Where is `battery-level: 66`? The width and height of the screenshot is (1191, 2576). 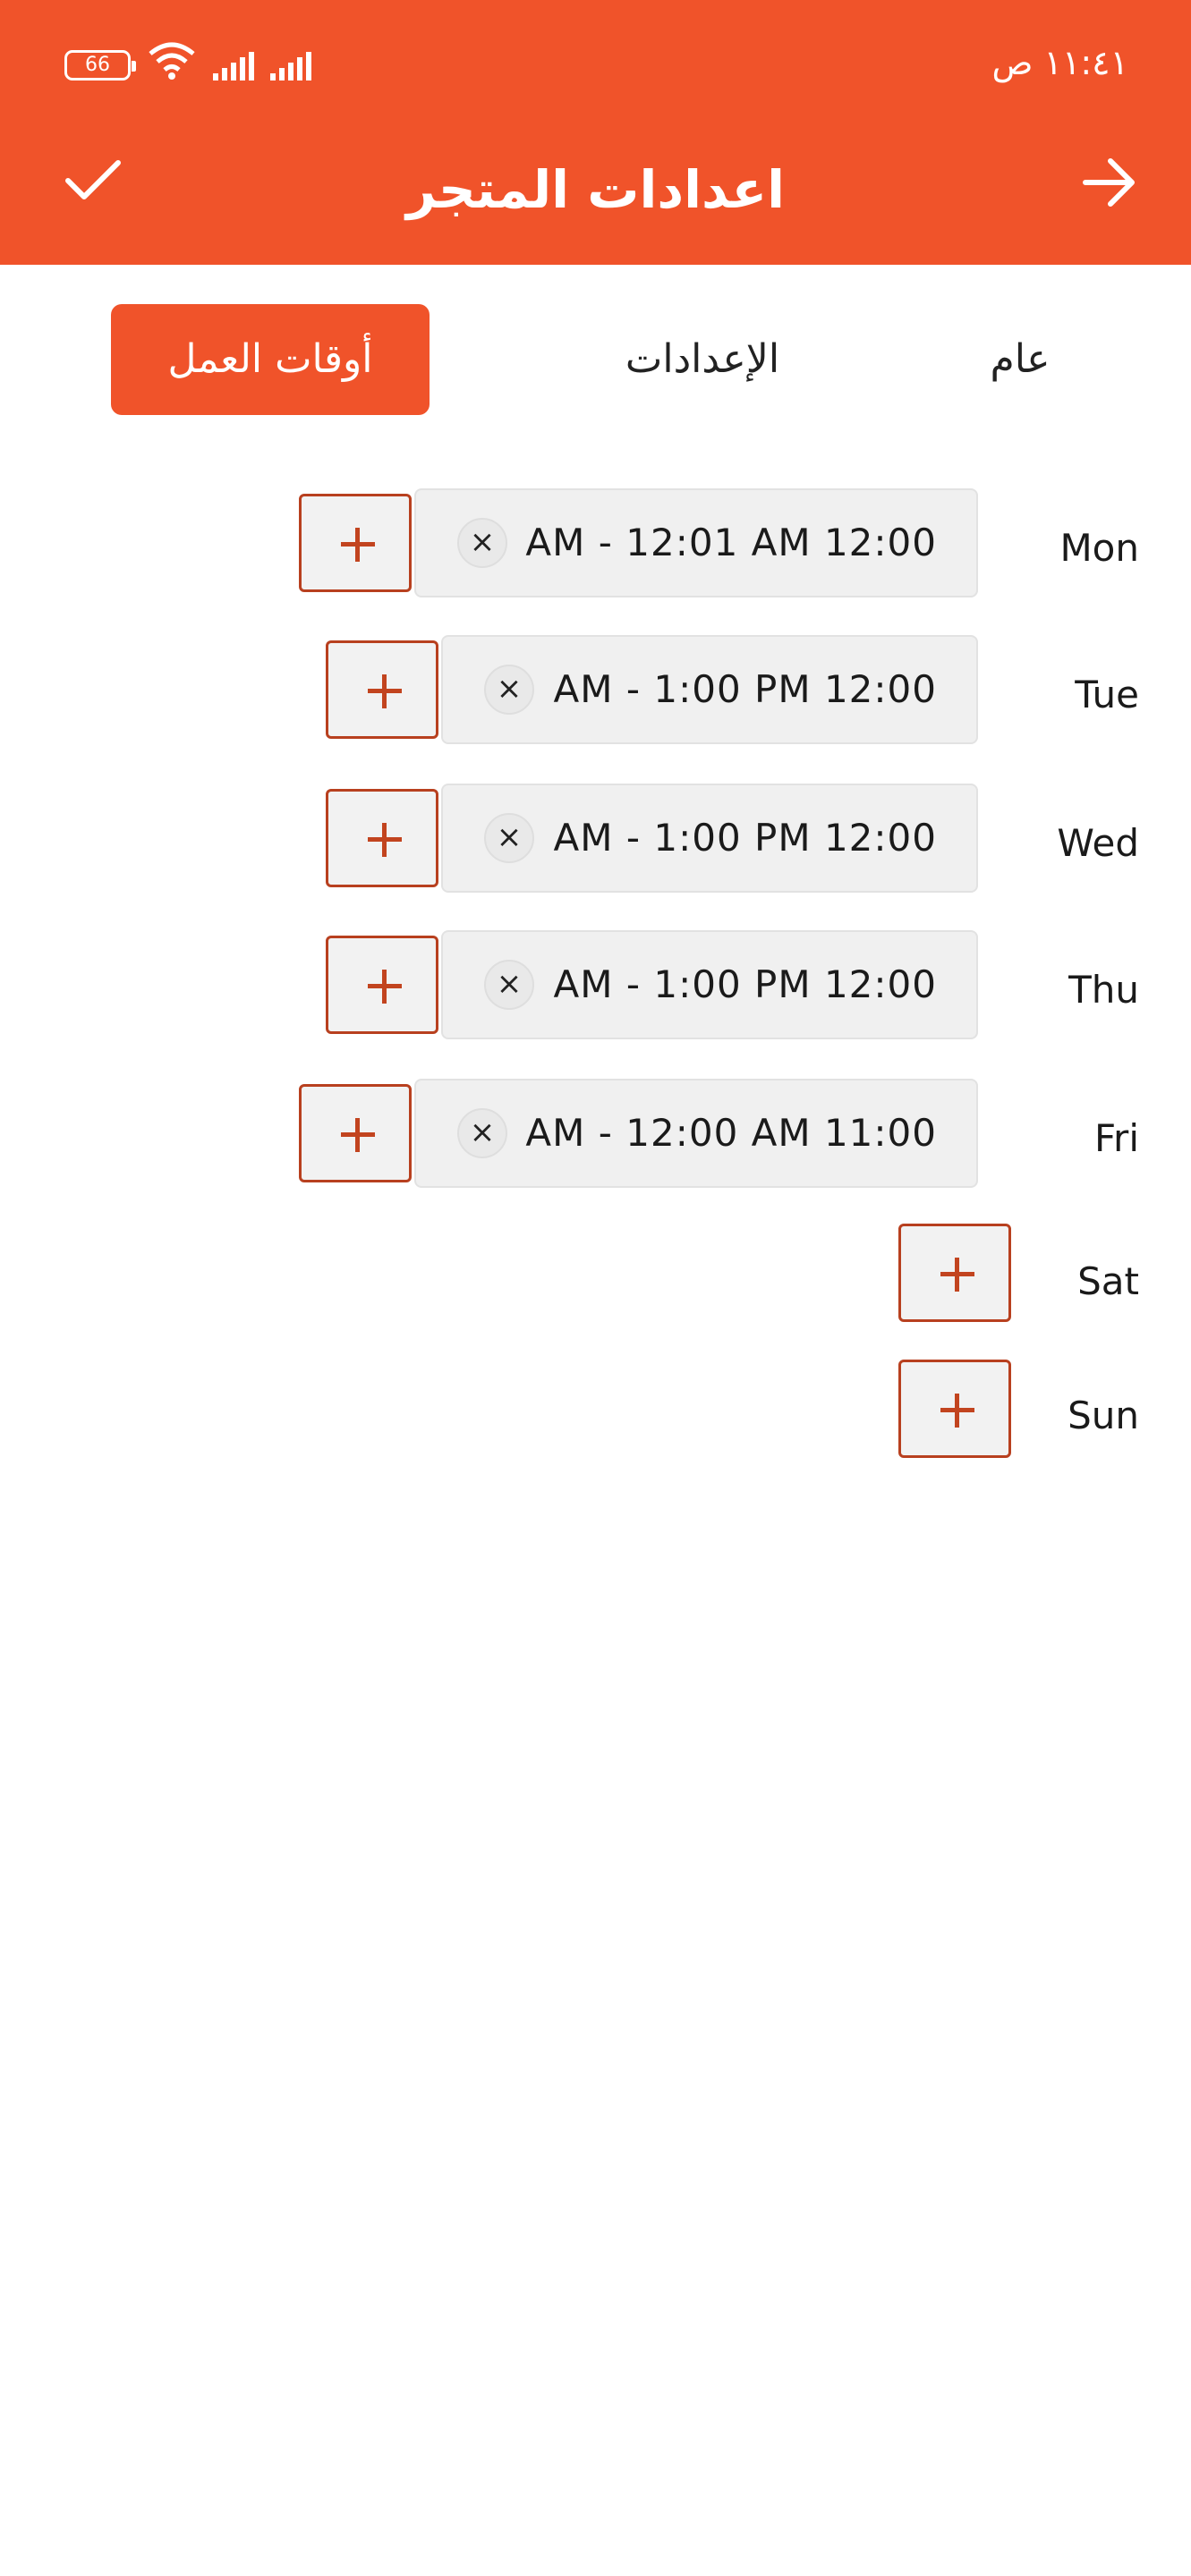 battery-level: 66 is located at coordinates (97, 65).